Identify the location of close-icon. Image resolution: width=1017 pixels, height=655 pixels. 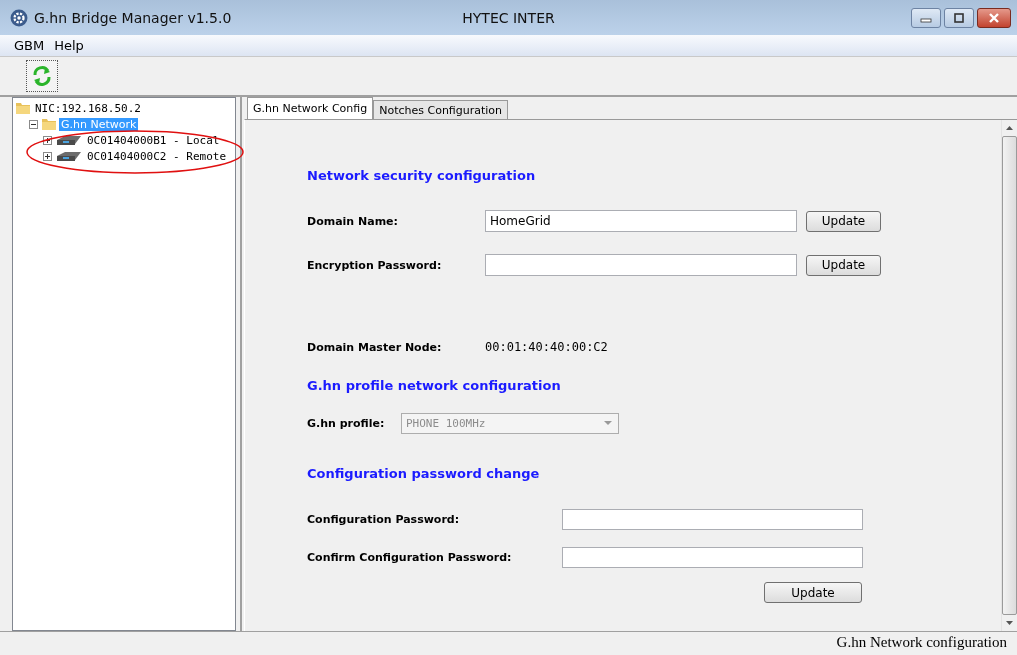
(994, 17).